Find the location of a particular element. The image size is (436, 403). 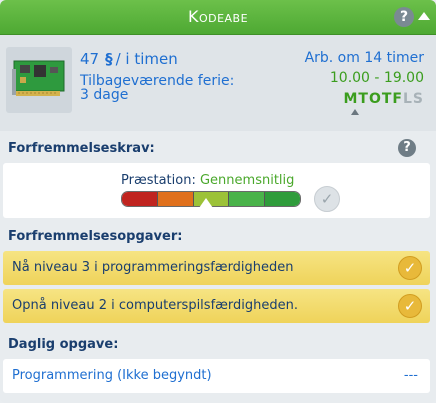

work-day: F is located at coordinates (397, 99).